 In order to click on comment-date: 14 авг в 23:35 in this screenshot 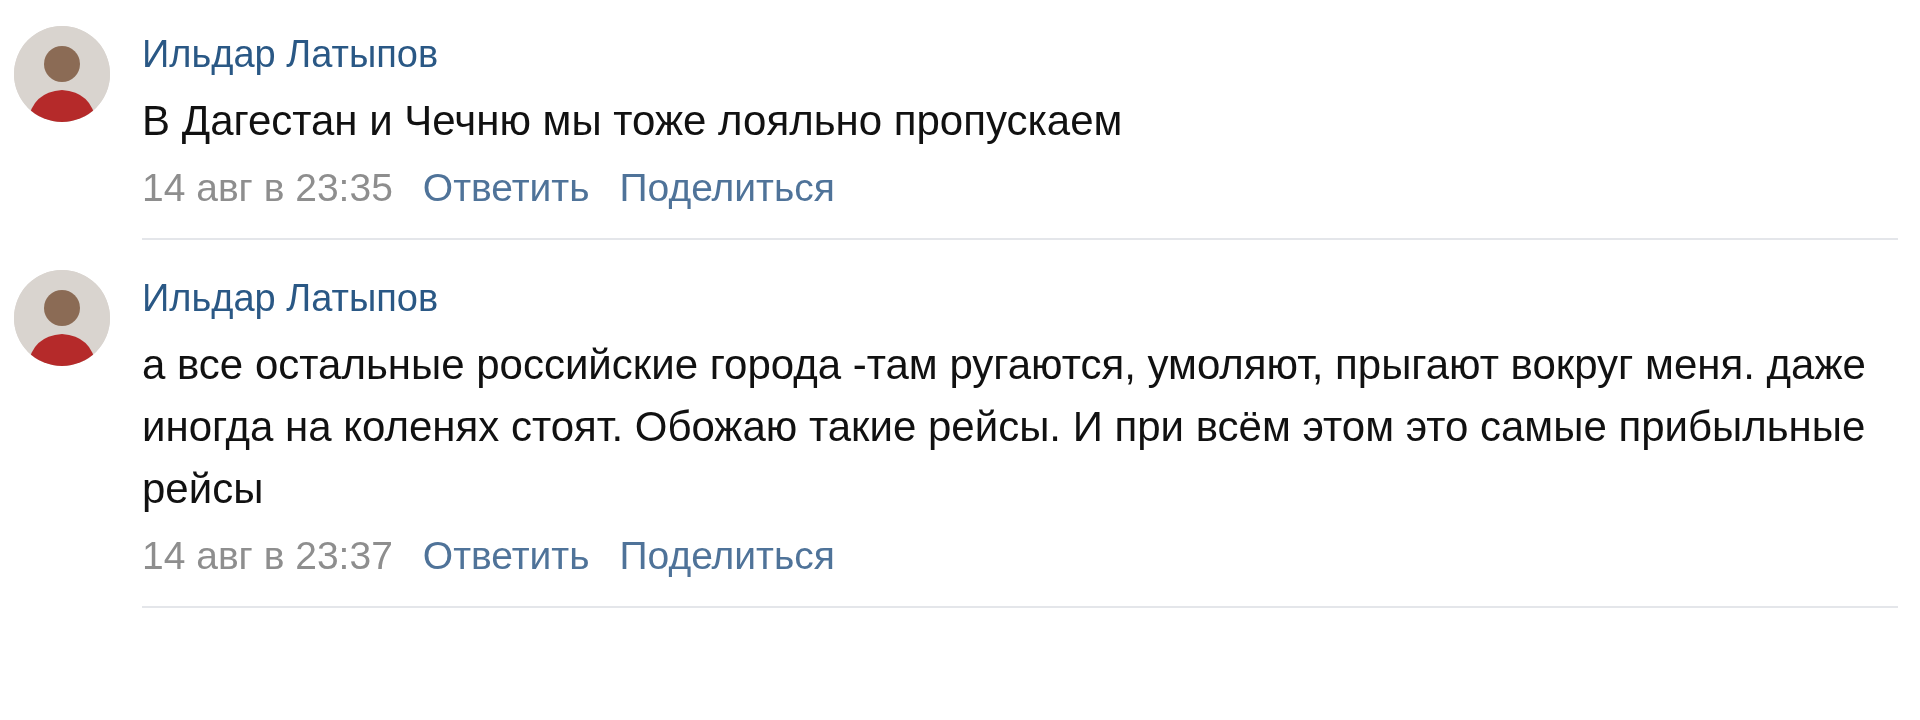, I will do `click(267, 188)`.